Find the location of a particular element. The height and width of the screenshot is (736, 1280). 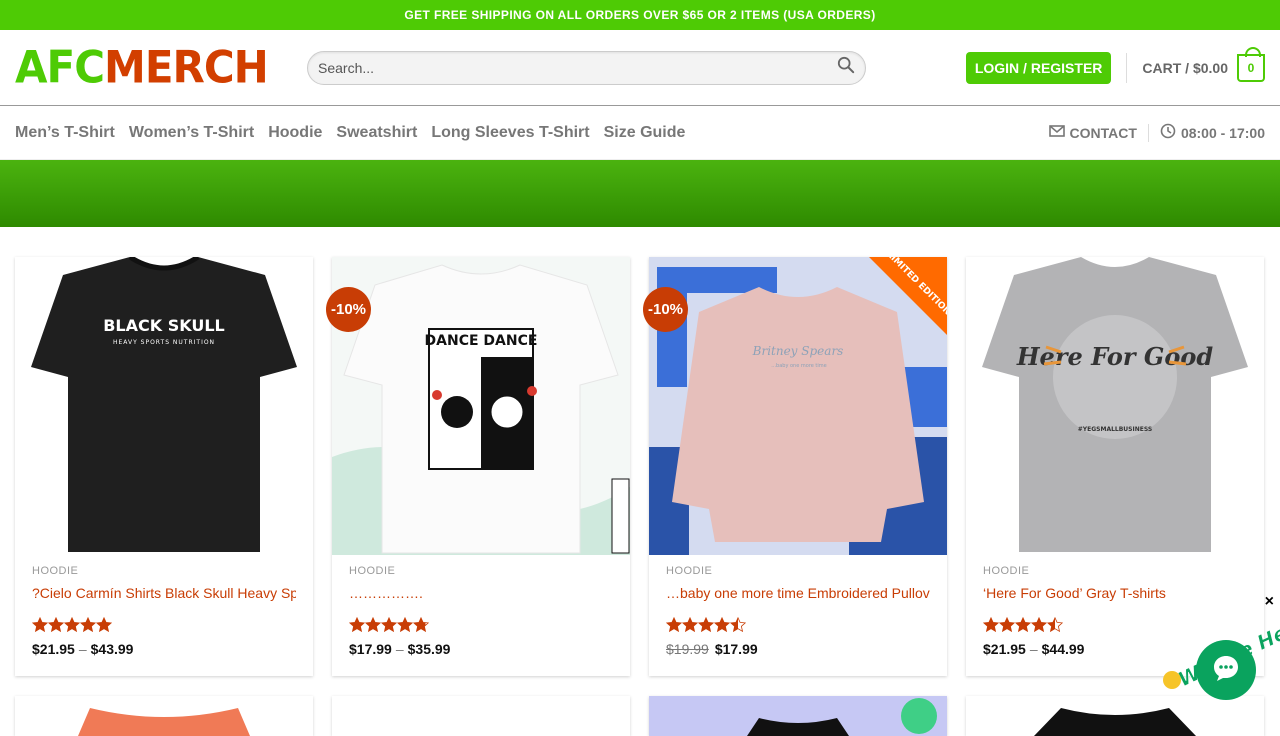

cart-link: CART / $0.00 0 is located at coordinates (1203, 68).